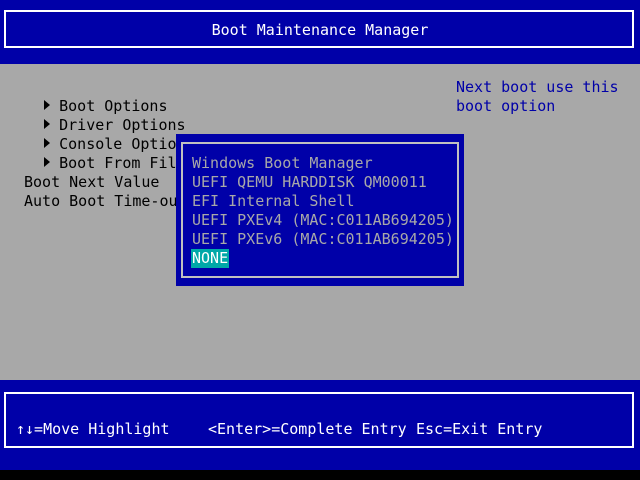 The image size is (640, 480). What do you see at coordinates (88, 96) in the screenshot?
I see `menu-item-boot-options: Boot Options` at bounding box center [88, 96].